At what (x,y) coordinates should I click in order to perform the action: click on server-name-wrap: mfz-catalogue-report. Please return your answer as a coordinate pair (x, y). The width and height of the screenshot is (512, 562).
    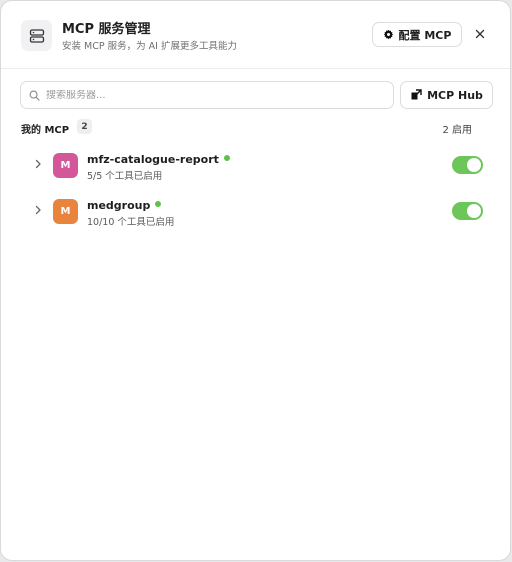
    Looking at the image, I should click on (158, 159).